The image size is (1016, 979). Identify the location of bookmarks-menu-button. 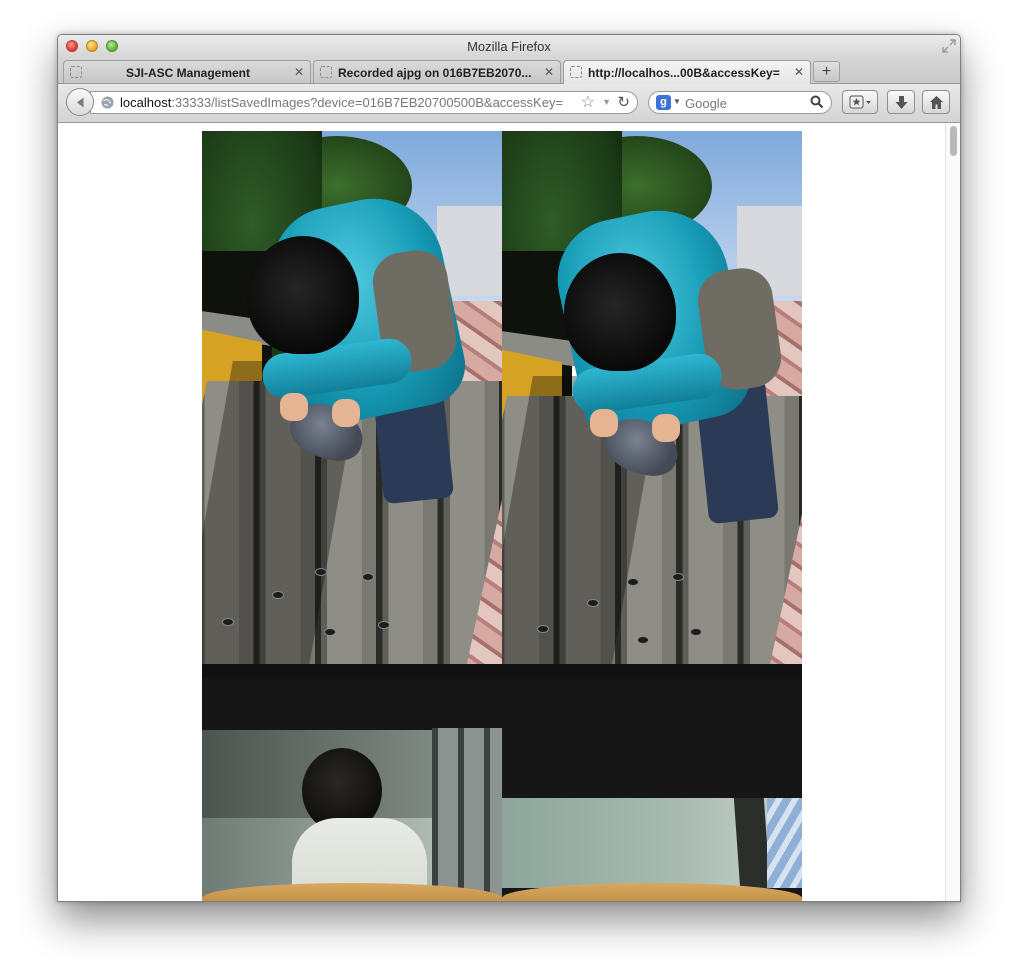
(860, 102).